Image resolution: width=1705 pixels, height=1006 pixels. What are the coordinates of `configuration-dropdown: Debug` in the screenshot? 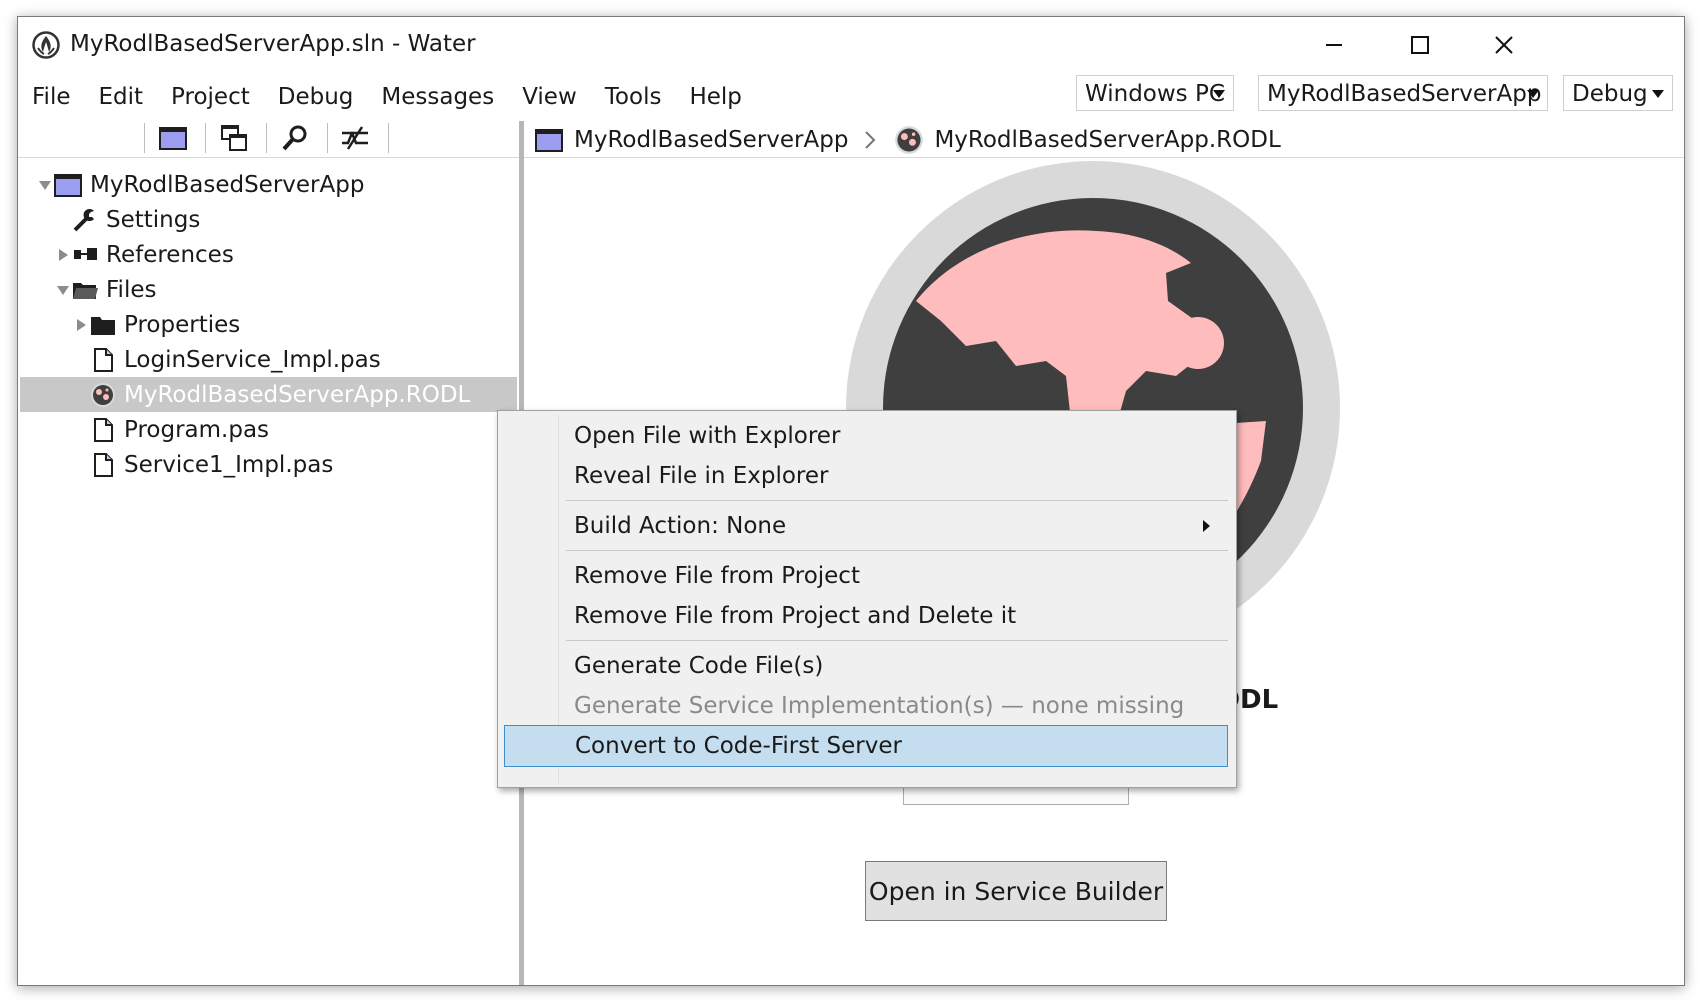 It's located at (1618, 93).